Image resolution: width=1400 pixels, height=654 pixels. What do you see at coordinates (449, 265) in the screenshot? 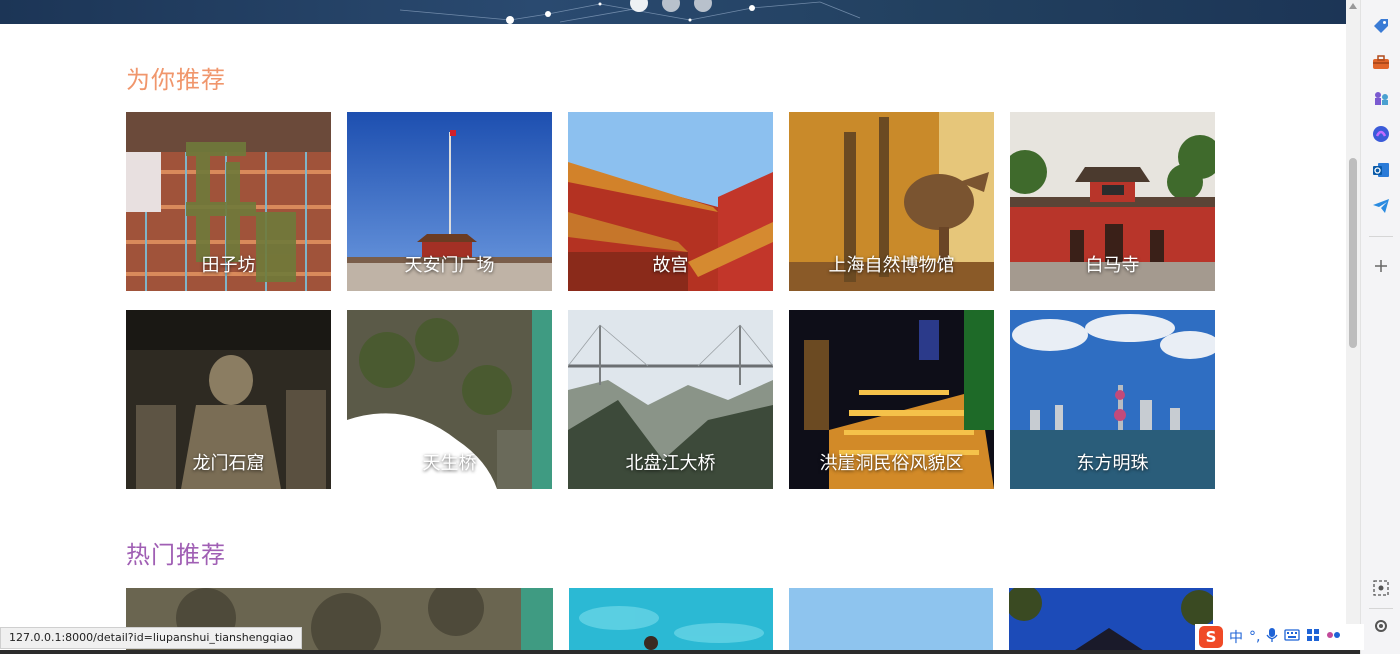
I see `card-label: 天安门广场` at bounding box center [449, 265].